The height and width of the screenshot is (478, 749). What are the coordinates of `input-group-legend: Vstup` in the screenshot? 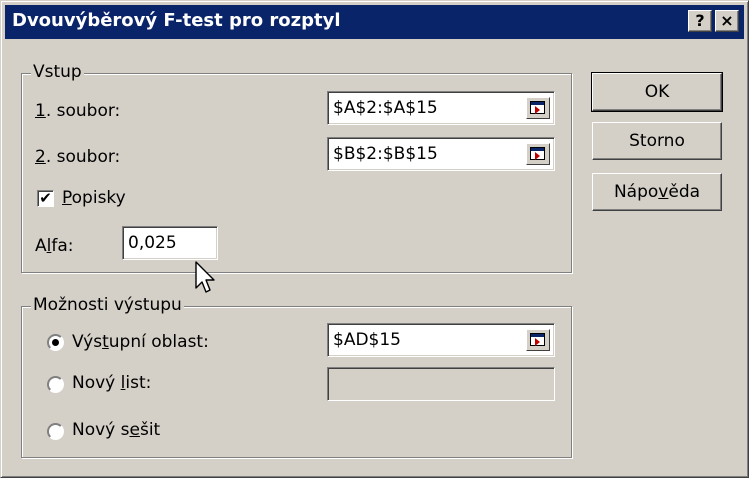 It's located at (57, 72).